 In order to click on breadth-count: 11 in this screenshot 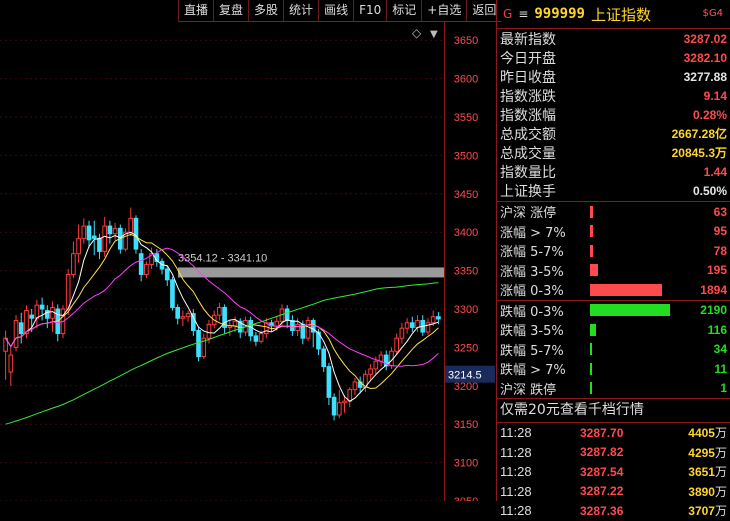, I will do `click(720, 368)`.